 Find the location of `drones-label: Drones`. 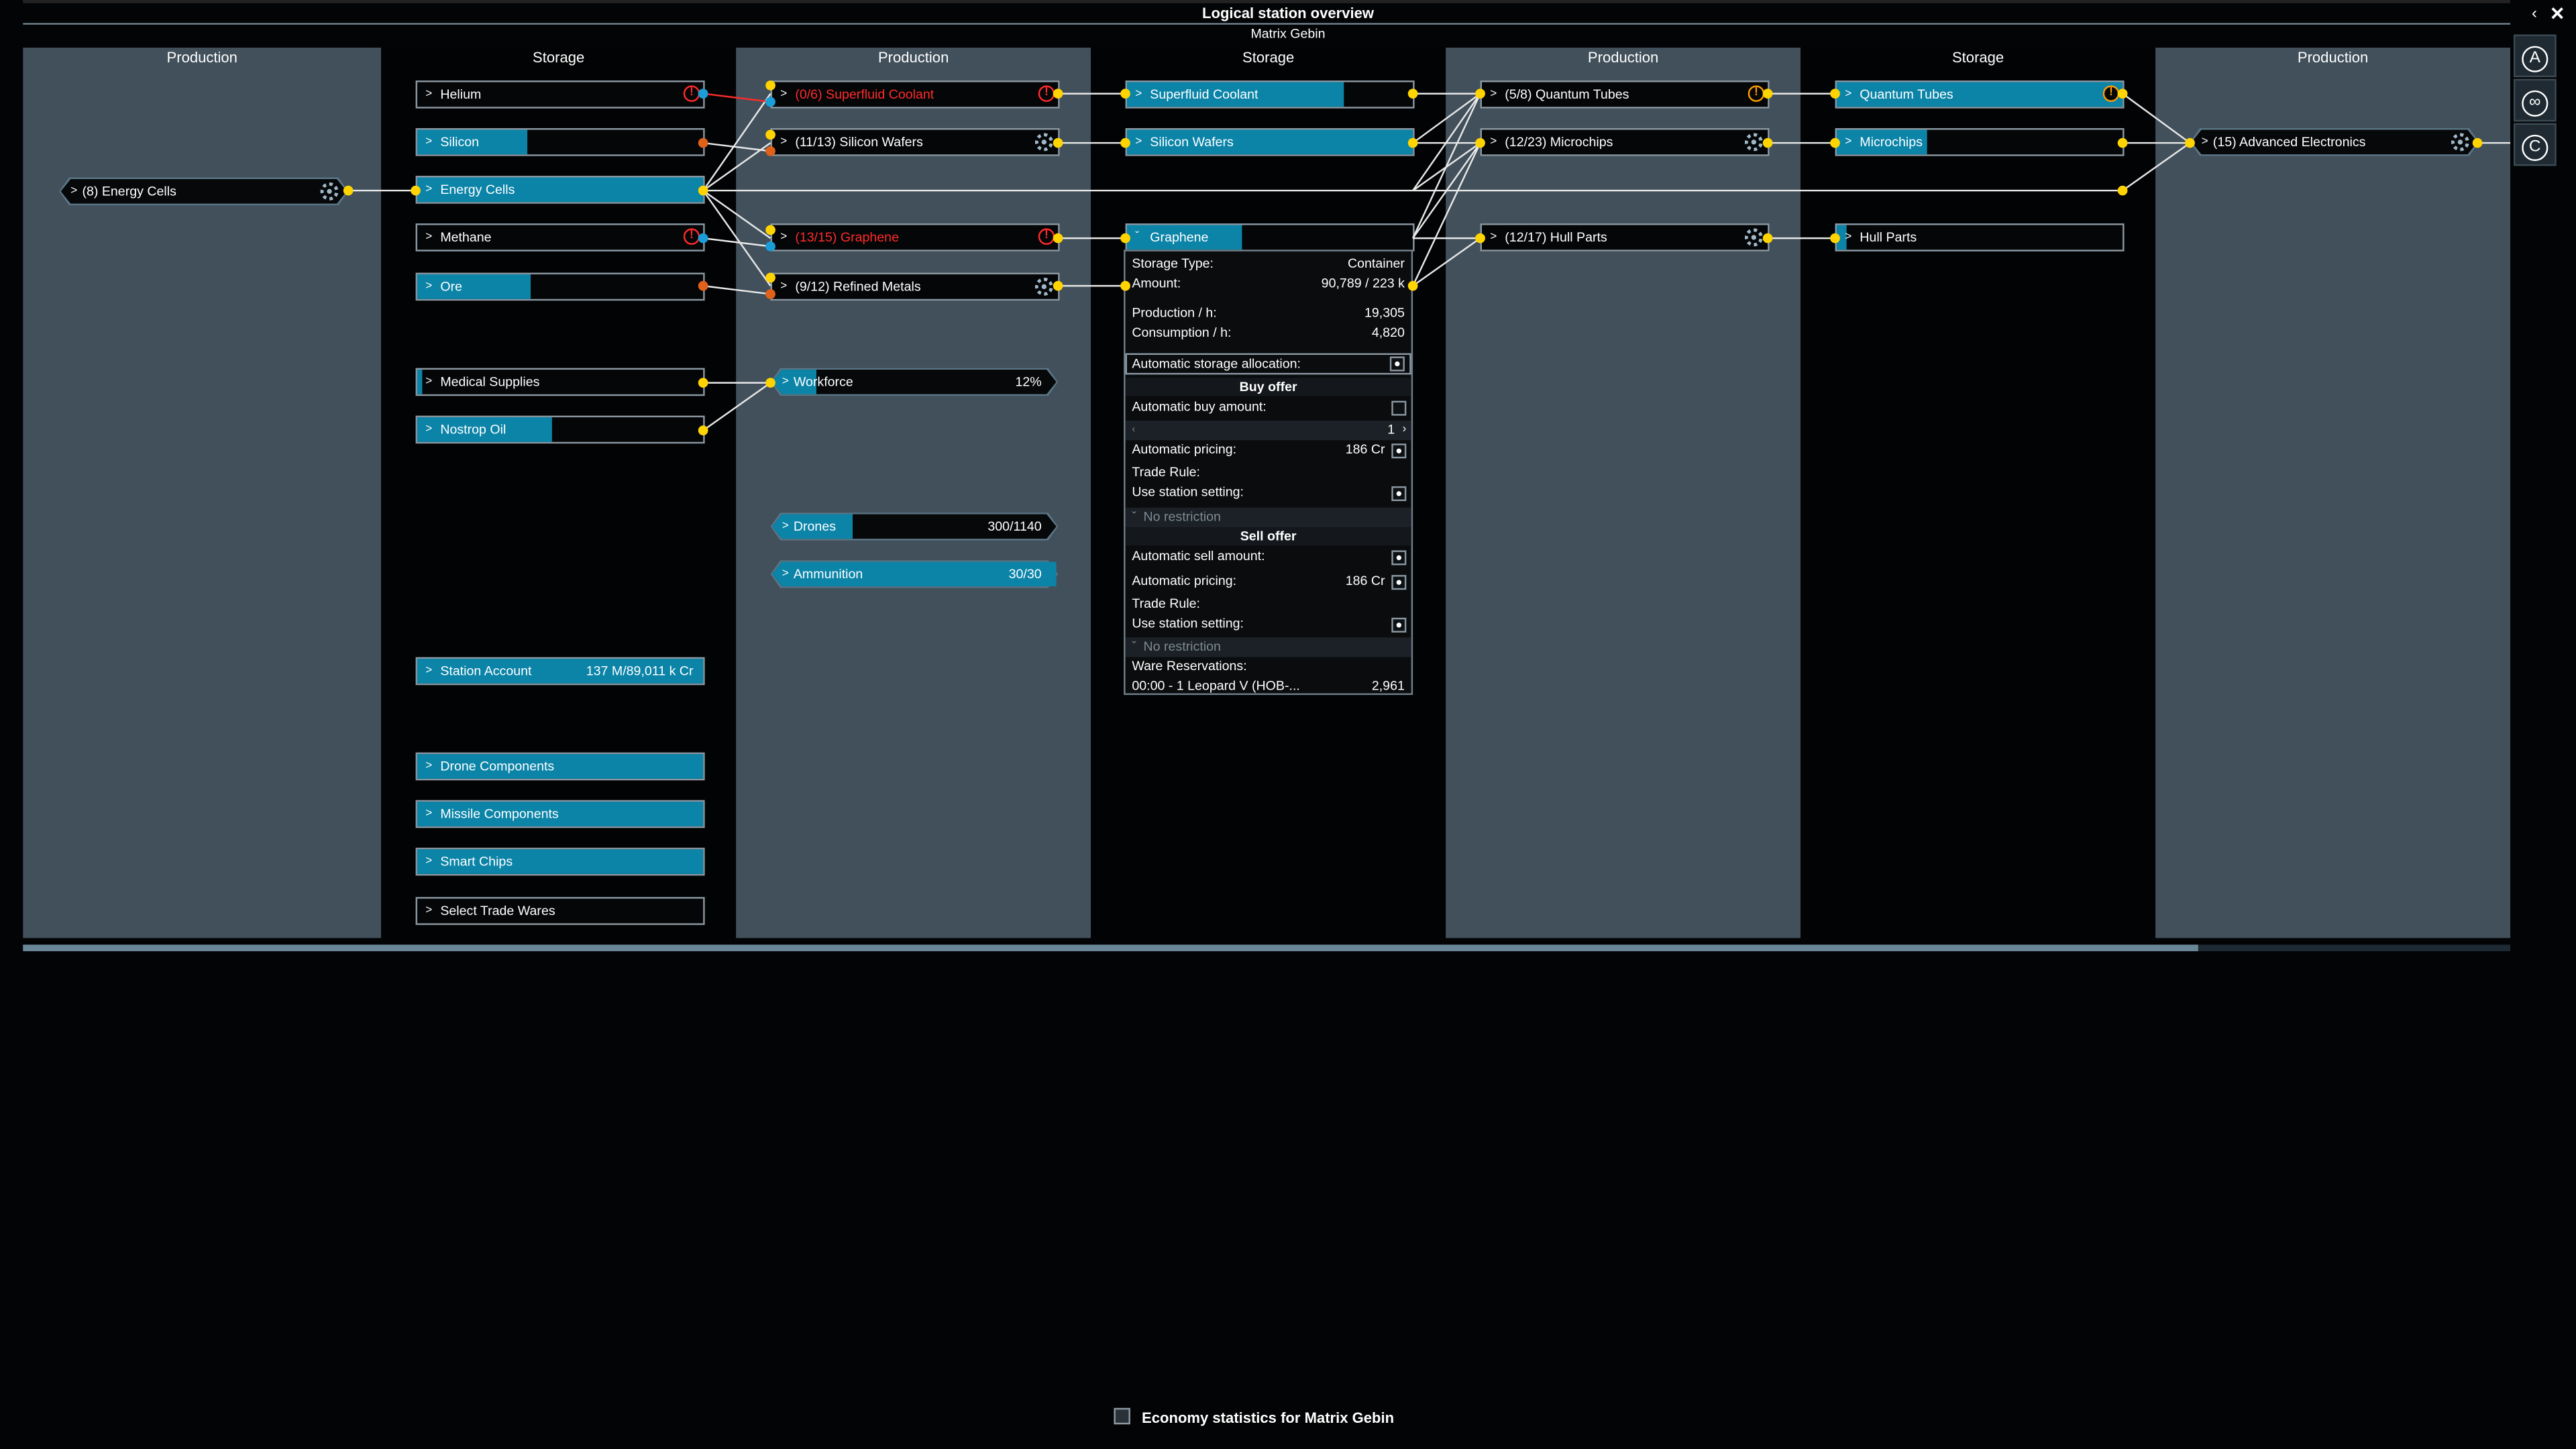

drones-label: Drones is located at coordinates (815, 526).